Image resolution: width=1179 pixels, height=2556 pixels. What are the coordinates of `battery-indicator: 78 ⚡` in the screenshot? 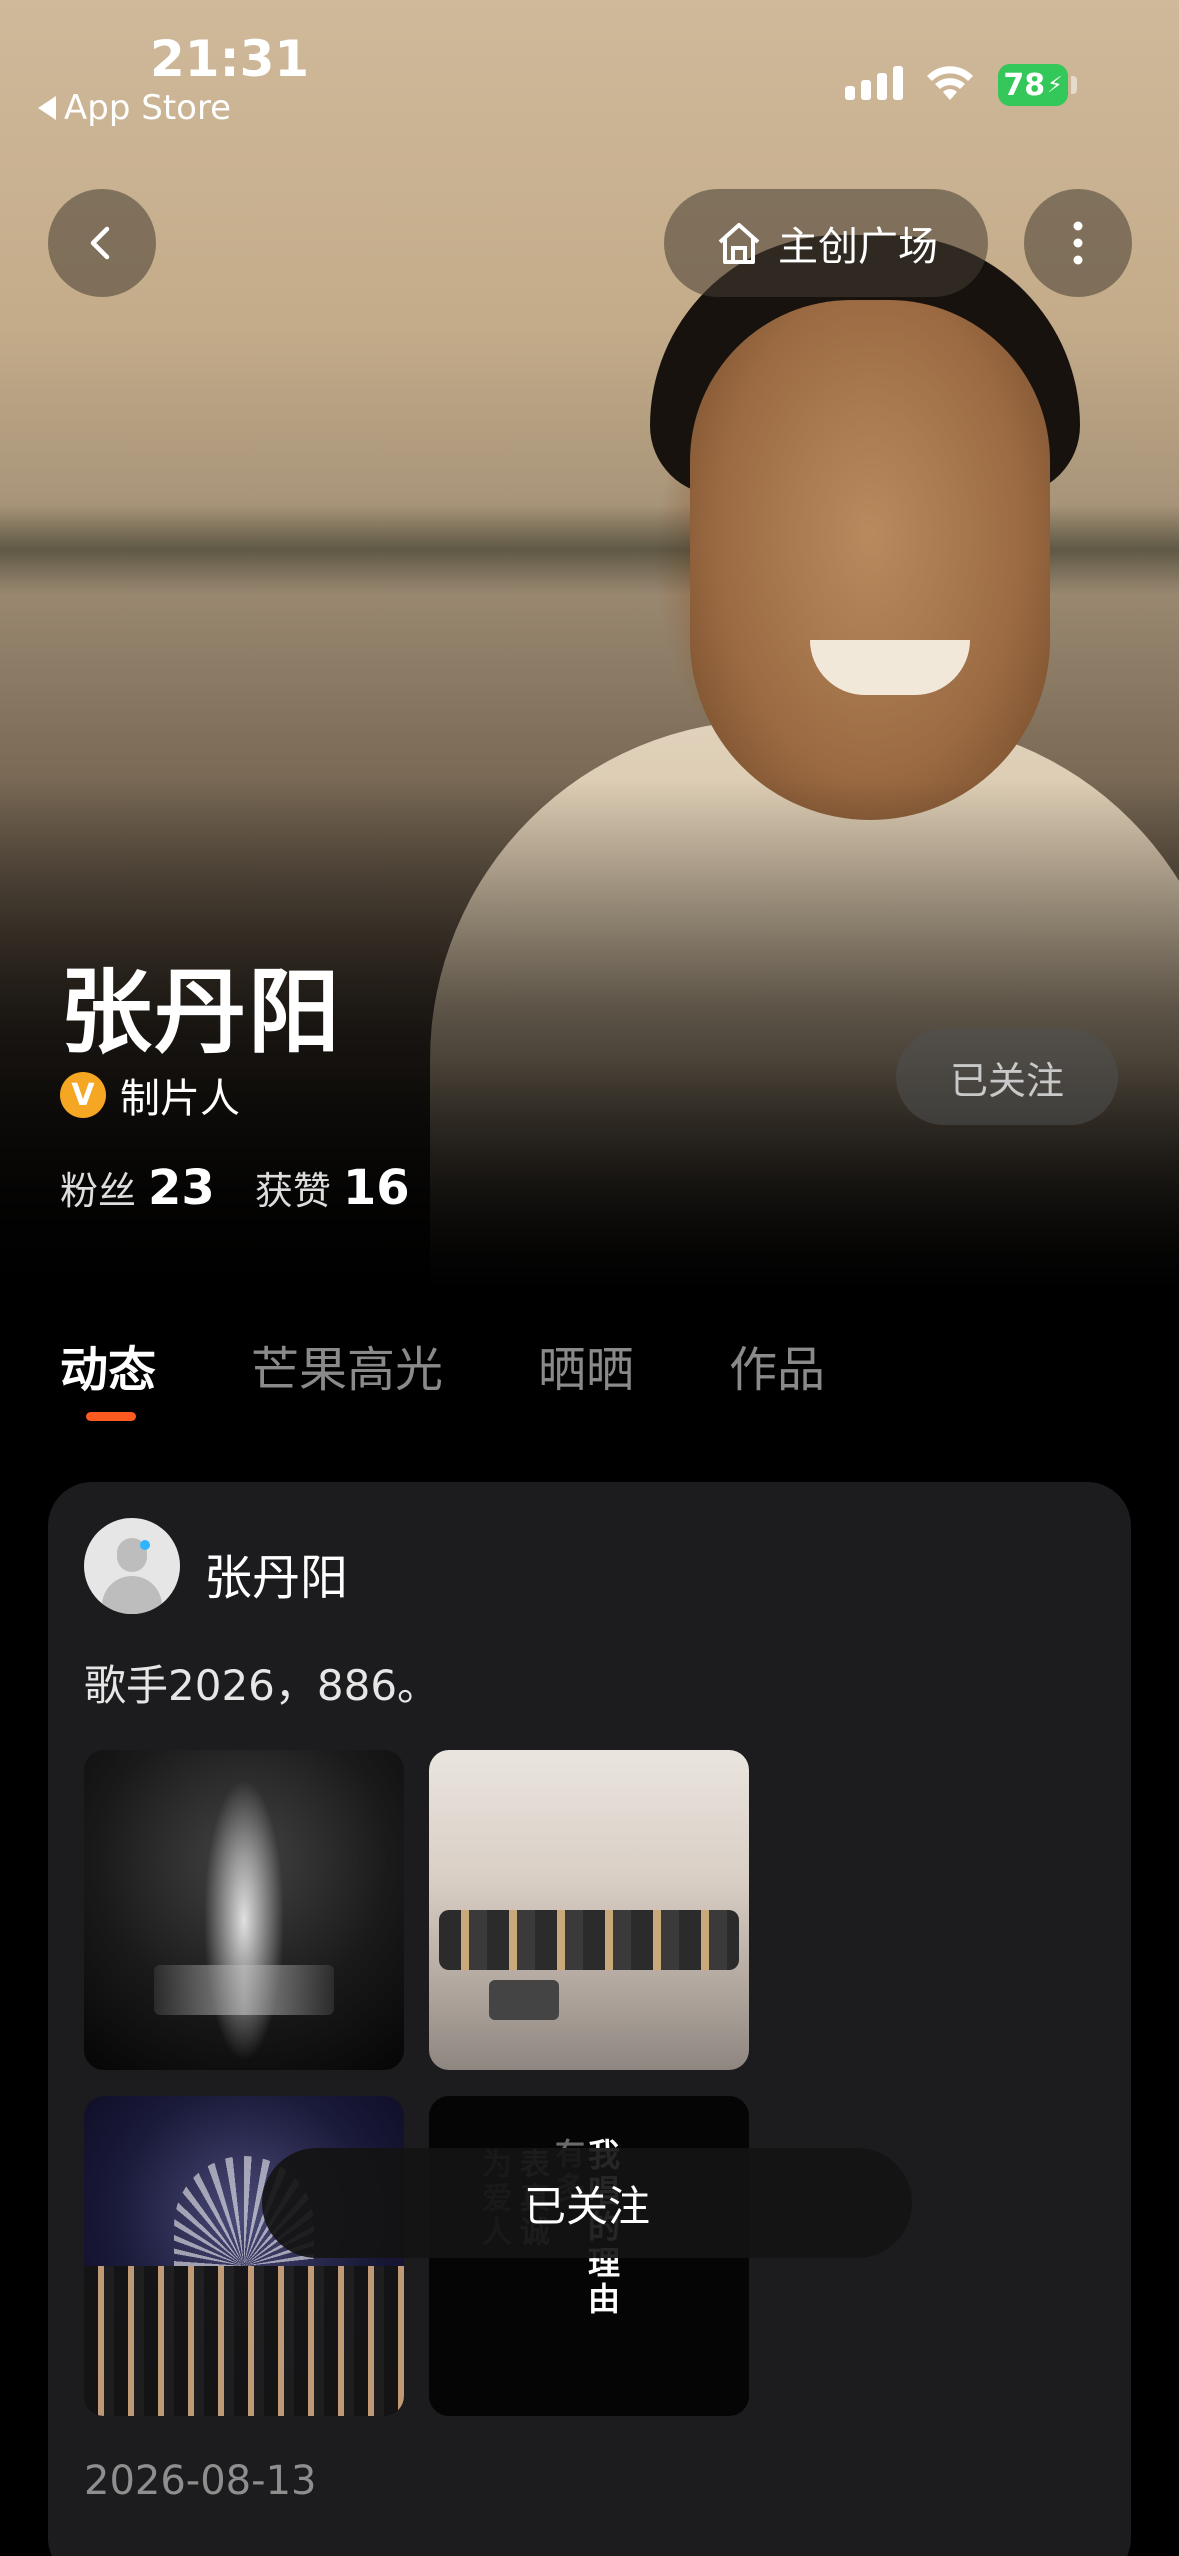 It's located at (1033, 85).